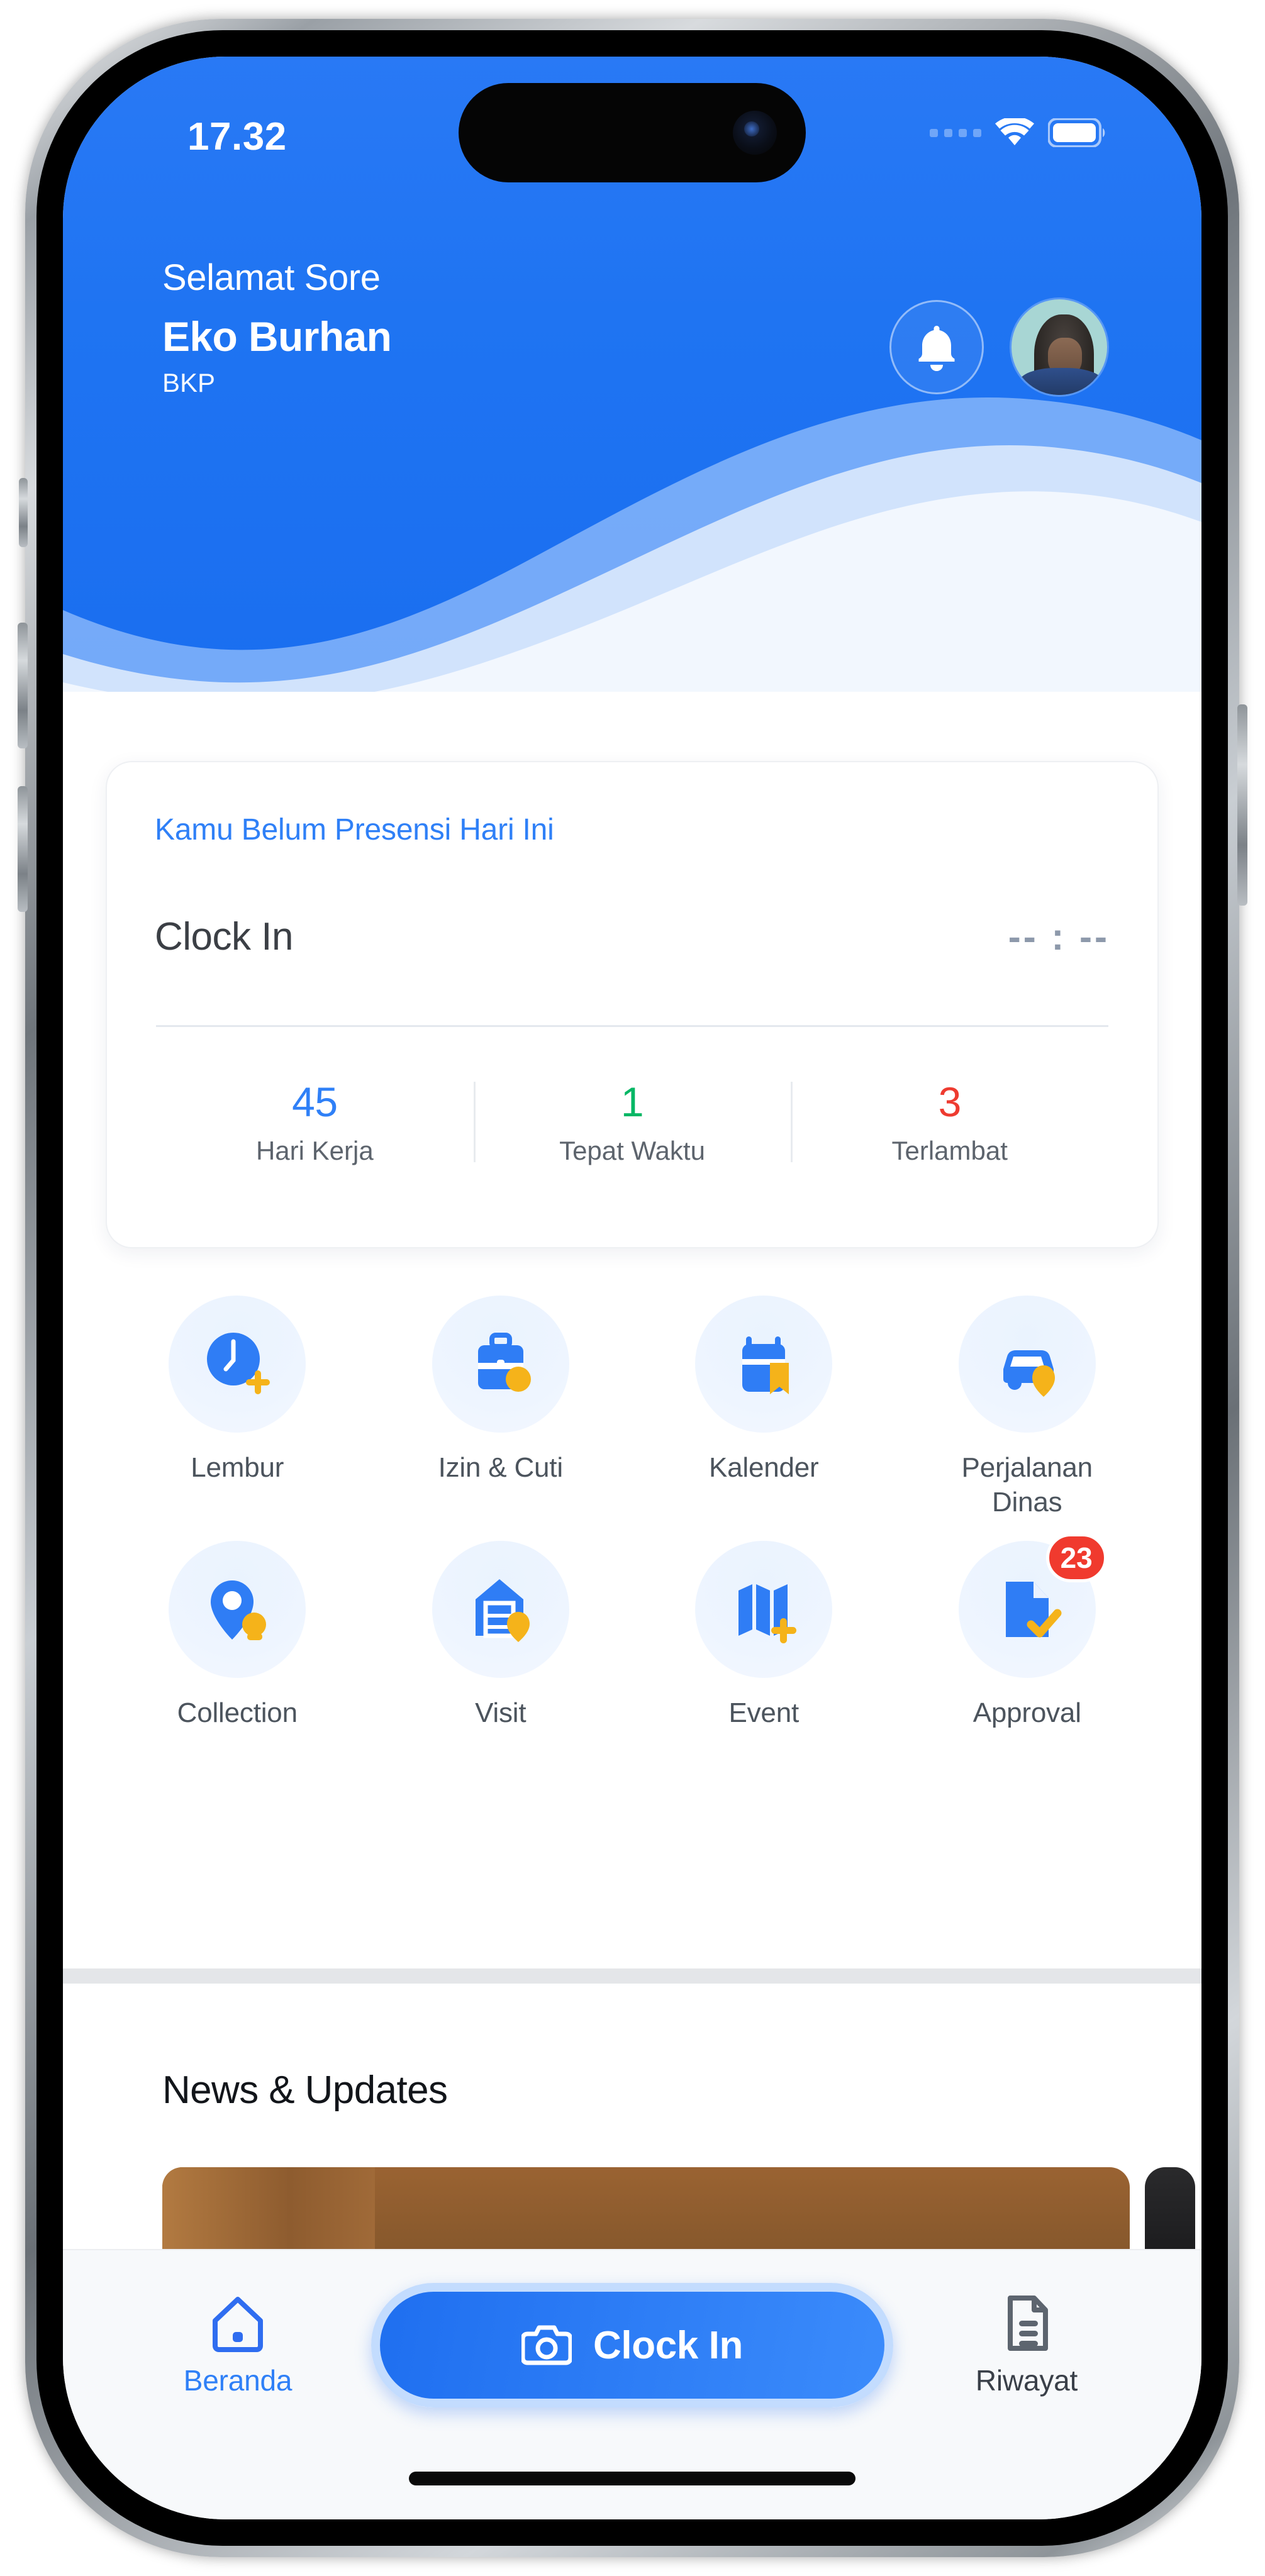 The width and height of the screenshot is (1265, 2576). What do you see at coordinates (1242, 805) in the screenshot?
I see `power-button` at bounding box center [1242, 805].